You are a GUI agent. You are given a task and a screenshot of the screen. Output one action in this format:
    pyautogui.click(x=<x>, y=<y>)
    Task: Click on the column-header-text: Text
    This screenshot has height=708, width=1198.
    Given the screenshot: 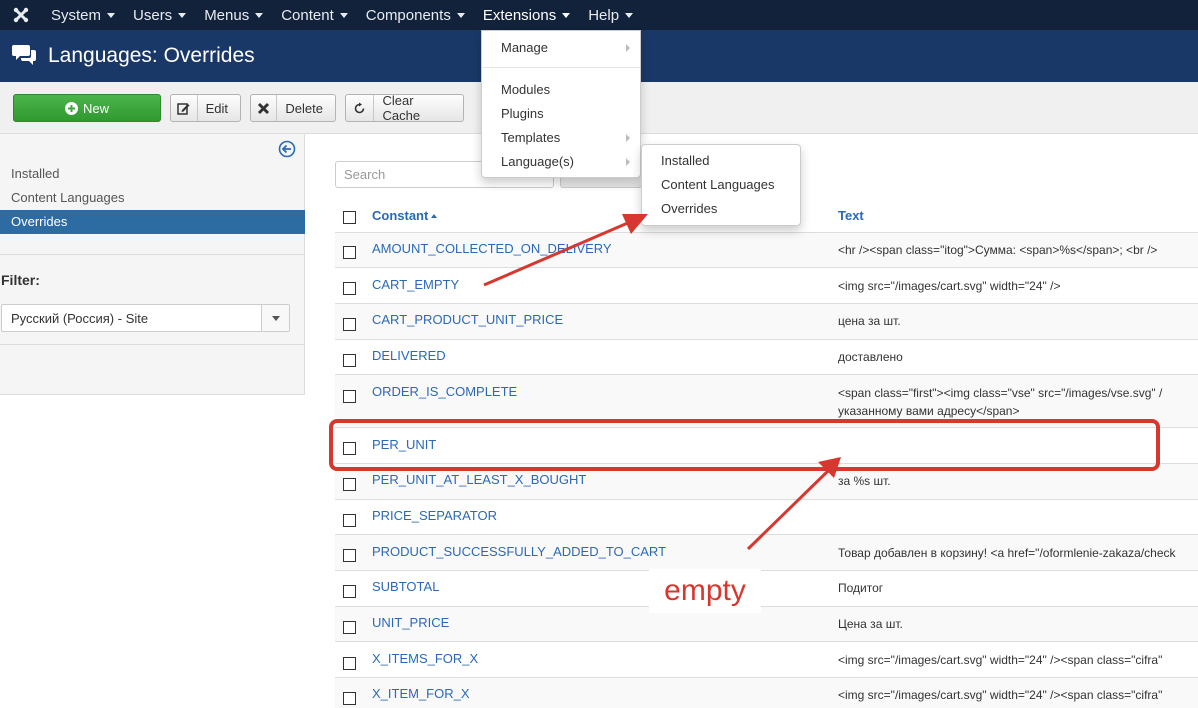 What is the action you would take?
    pyautogui.click(x=851, y=215)
    